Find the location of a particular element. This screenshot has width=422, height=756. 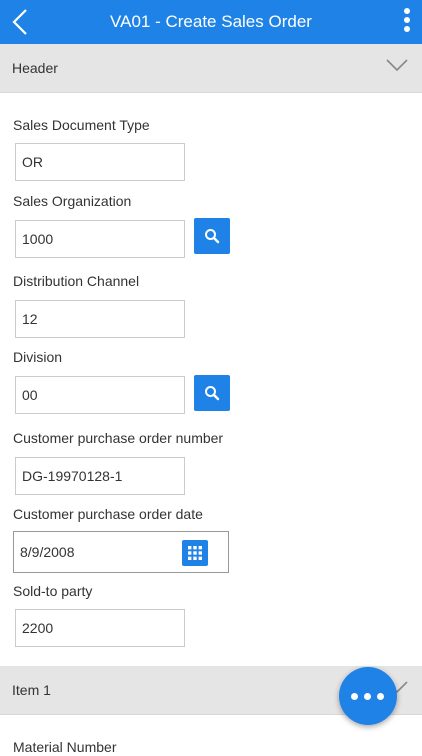

sales-document-type-input: OR is located at coordinates (100, 162).